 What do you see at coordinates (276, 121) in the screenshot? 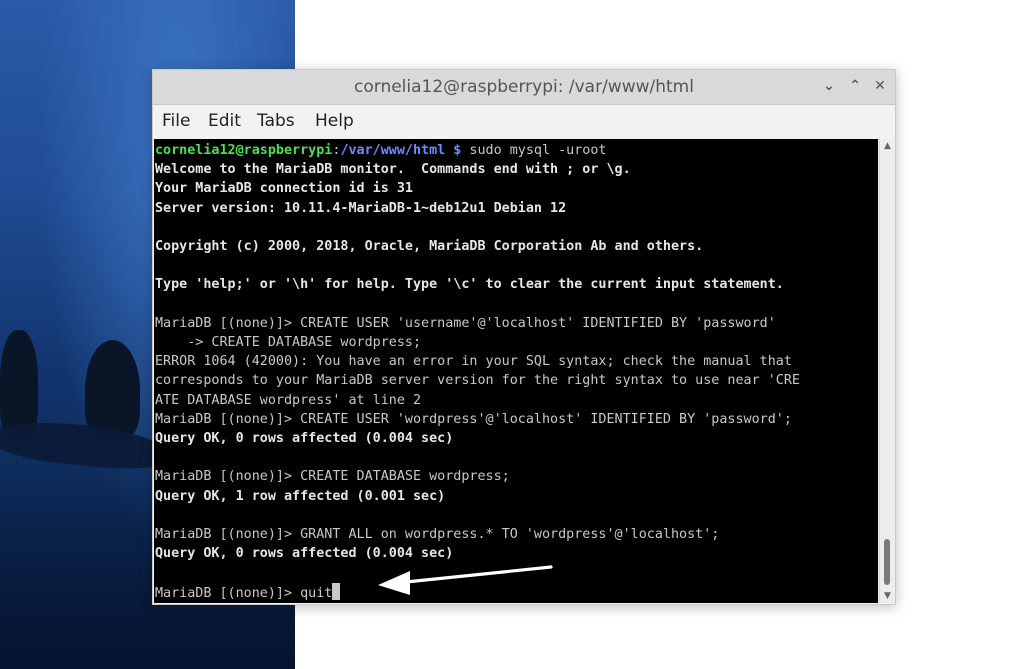
I see `menu-tabs: Tabs` at bounding box center [276, 121].